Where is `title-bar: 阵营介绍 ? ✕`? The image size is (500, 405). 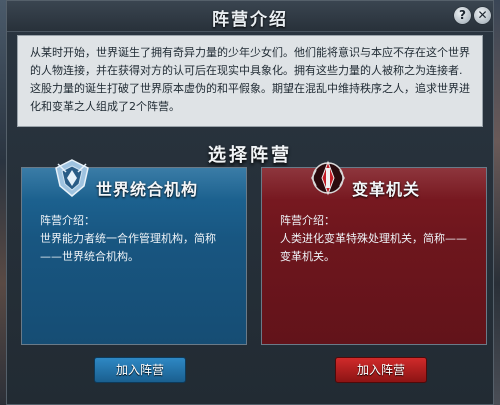
title-bar: 阵营介绍 ? ✕ is located at coordinates (250, 16).